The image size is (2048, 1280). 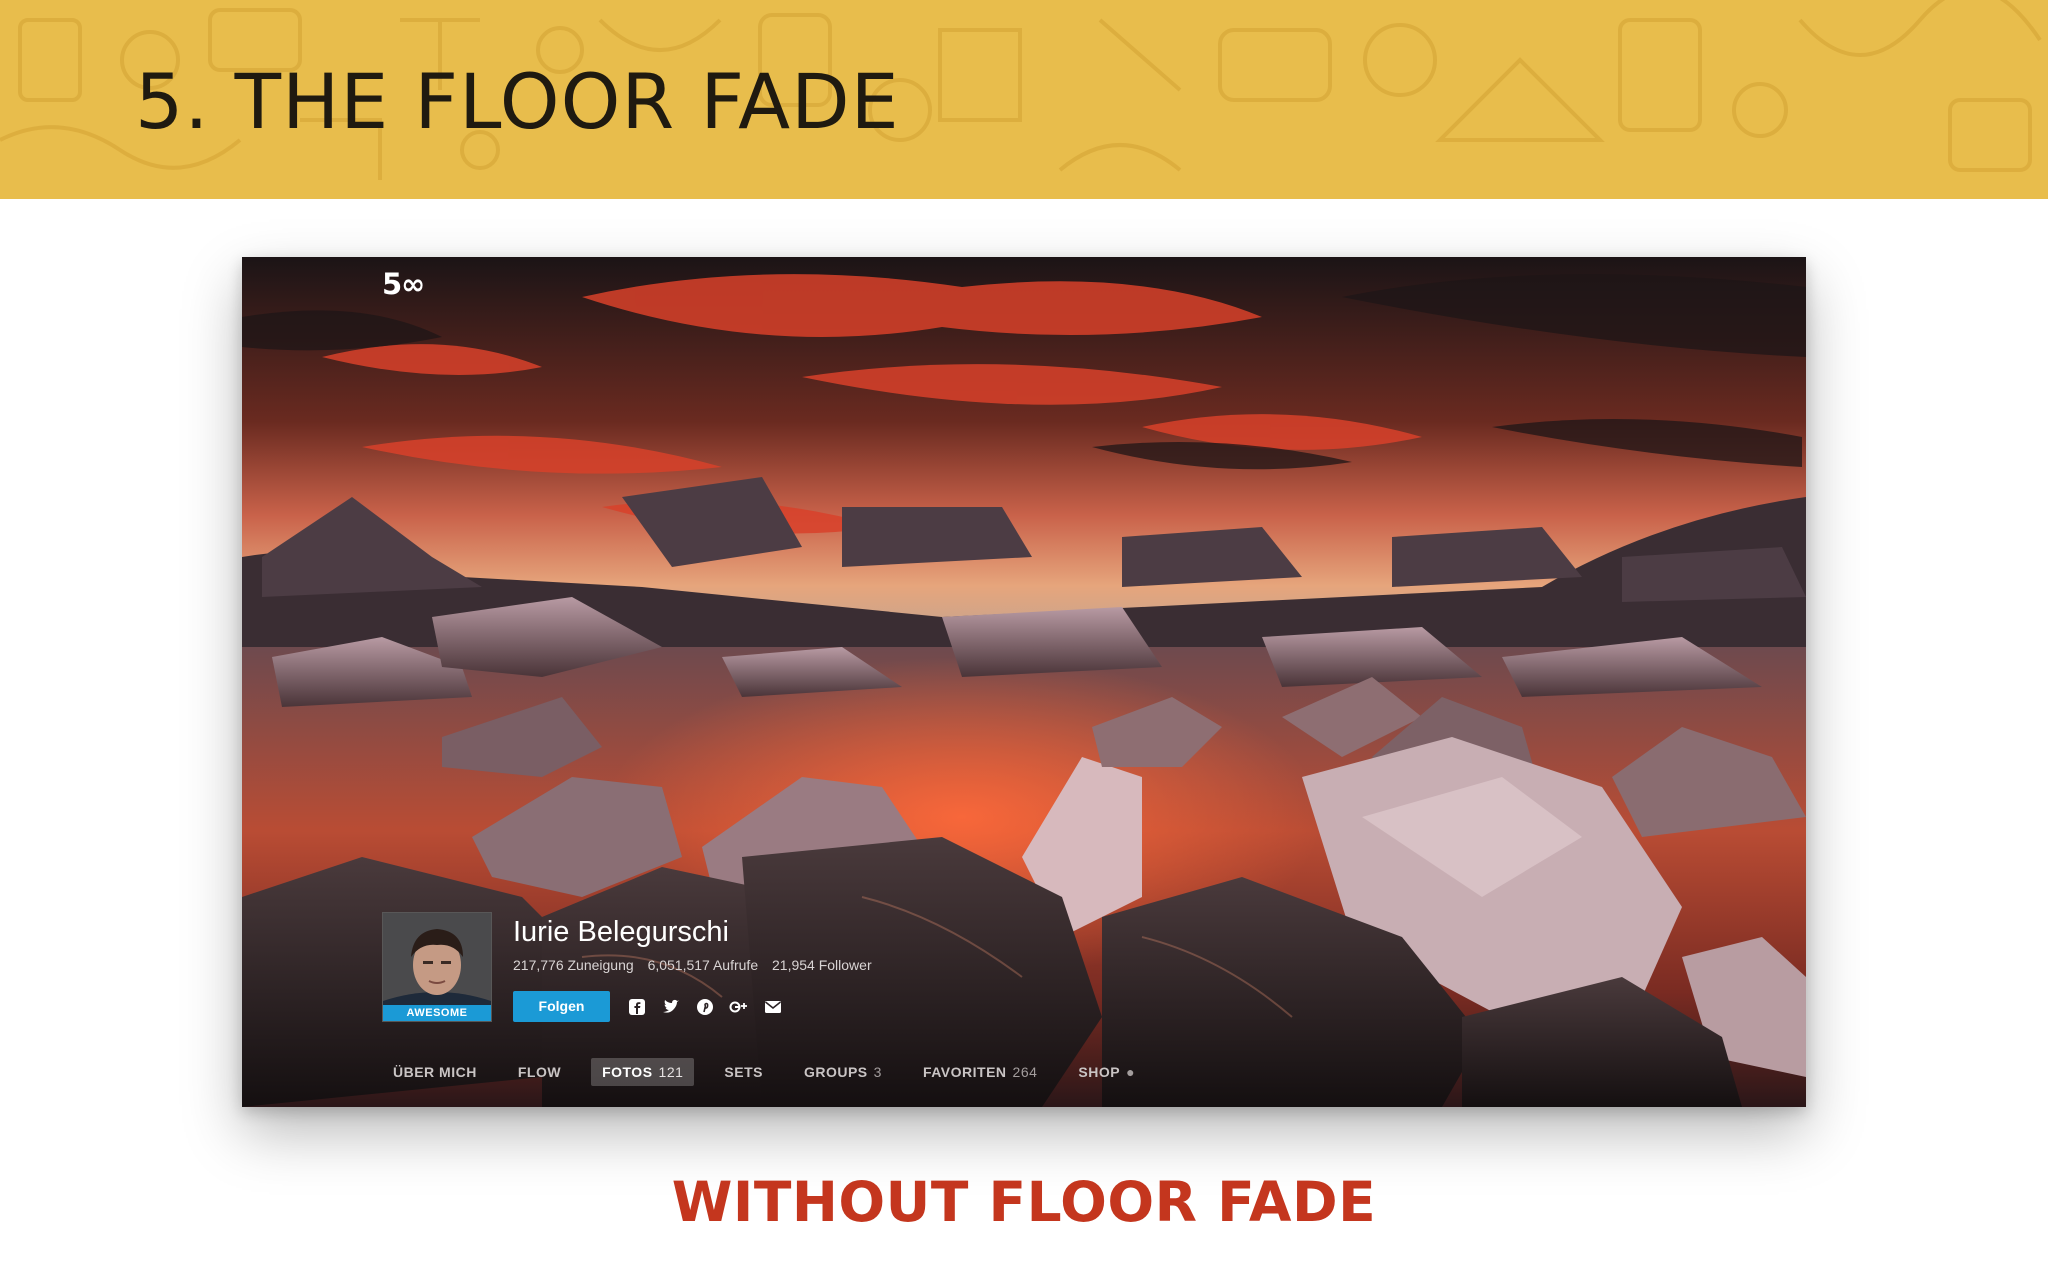 What do you see at coordinates (1025, 1072) in the screenshot?
I see `tab-count: 264` at bounding box center [1025, 1072].